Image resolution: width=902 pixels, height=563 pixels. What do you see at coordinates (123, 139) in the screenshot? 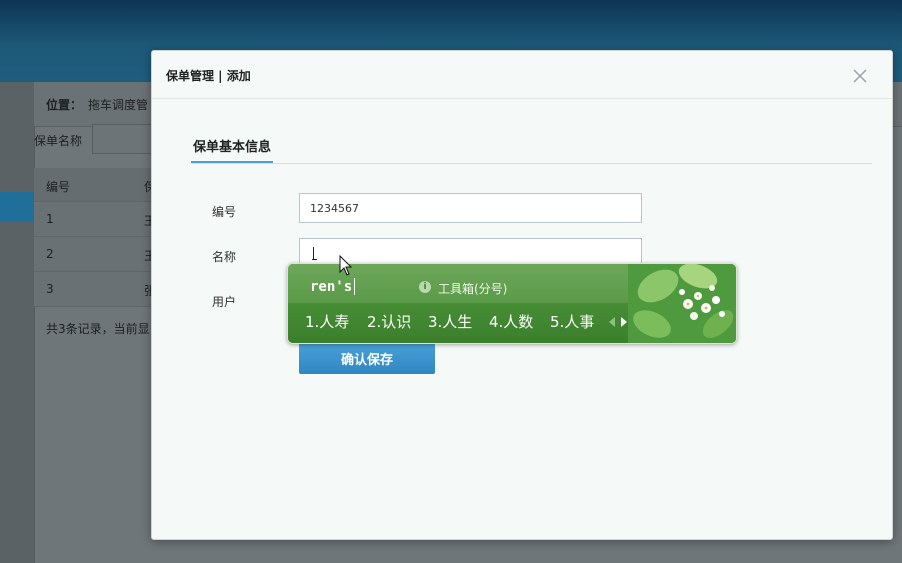
I see `search-input` at bounding box center [123, 139].